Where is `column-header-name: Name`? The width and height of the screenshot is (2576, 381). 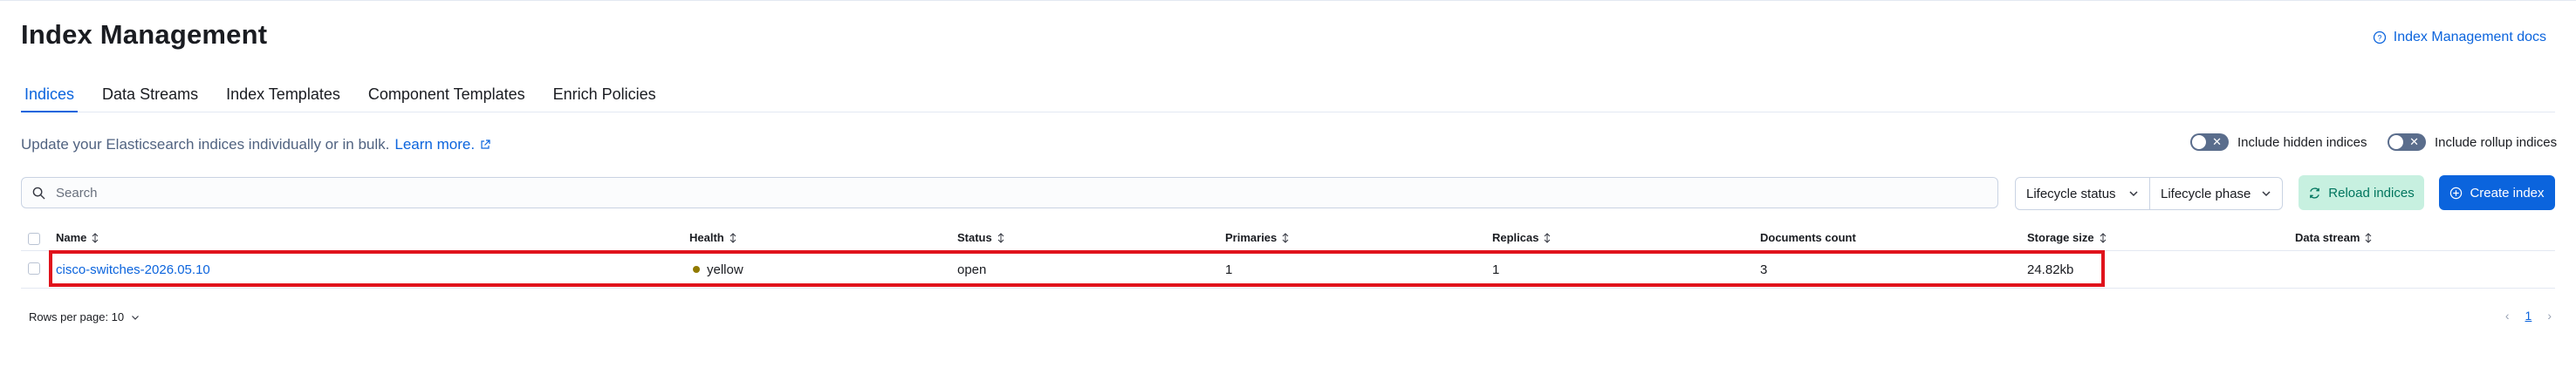
column-header-name: Name is located at coordinates (77, 237).